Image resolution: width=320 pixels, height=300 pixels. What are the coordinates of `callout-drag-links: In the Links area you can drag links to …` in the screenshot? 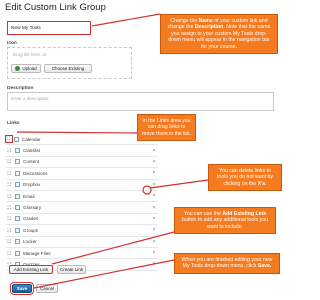 It's located at (166, 128).